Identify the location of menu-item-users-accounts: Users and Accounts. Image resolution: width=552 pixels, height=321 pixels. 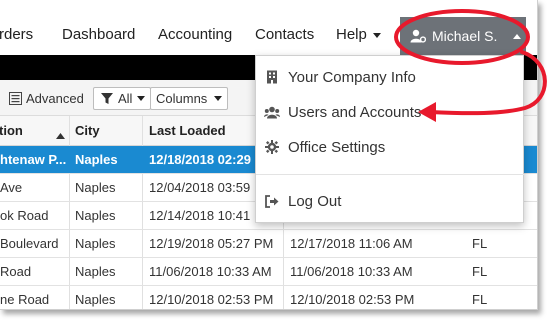
(390, 112).